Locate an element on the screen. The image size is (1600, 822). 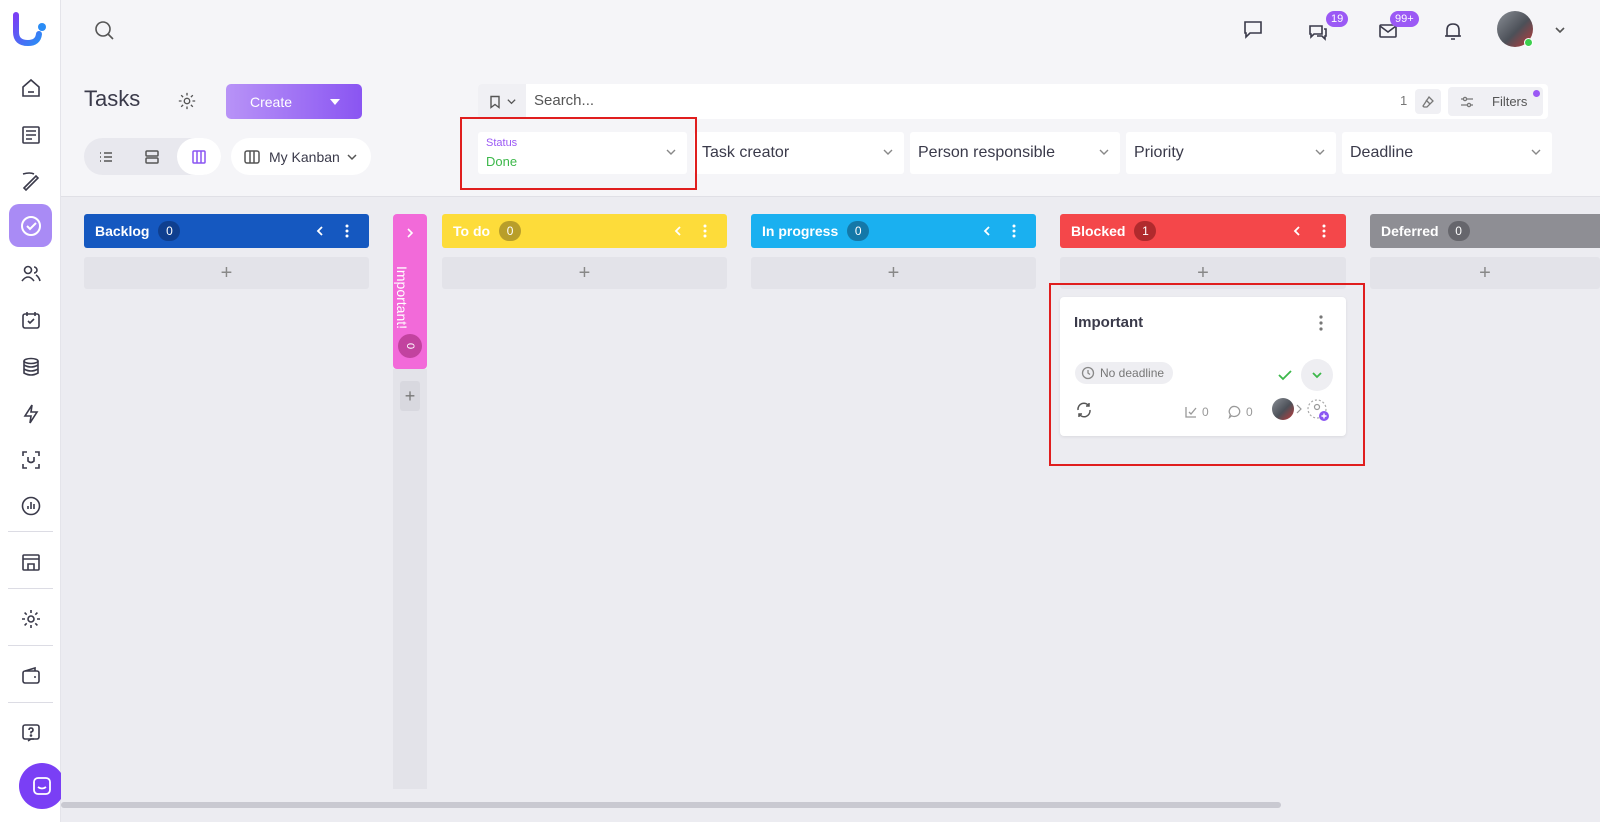
filters-active-dot is located at coordinates (1536, 93).